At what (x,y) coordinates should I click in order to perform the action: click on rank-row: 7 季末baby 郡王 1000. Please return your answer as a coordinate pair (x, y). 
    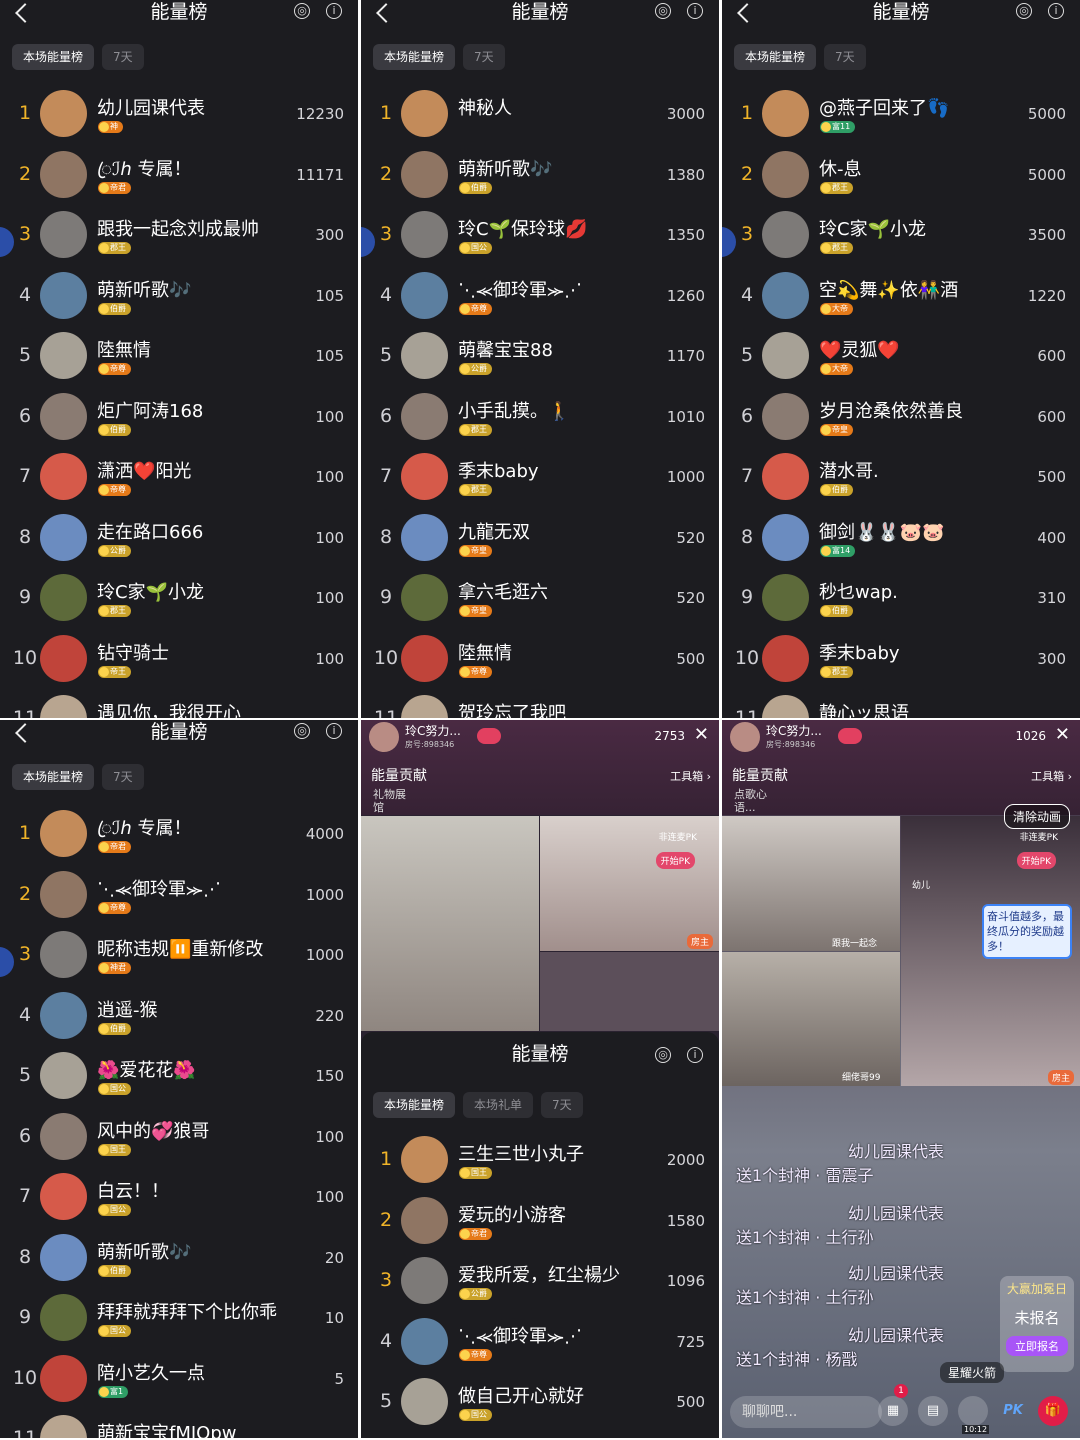
    Looking at the image, I should click on (540, 477).